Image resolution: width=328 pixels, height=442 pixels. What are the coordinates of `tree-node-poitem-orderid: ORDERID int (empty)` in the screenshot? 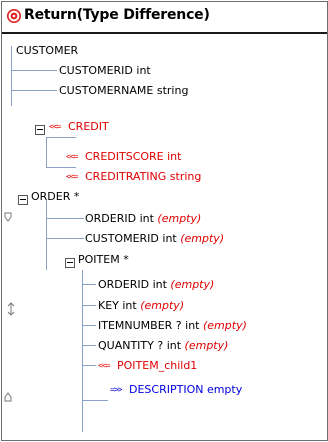 It's located at (156, 285).